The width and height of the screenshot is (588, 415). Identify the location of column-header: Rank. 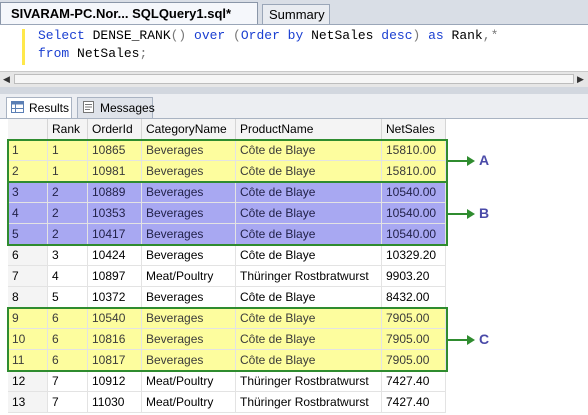
(68, 129).